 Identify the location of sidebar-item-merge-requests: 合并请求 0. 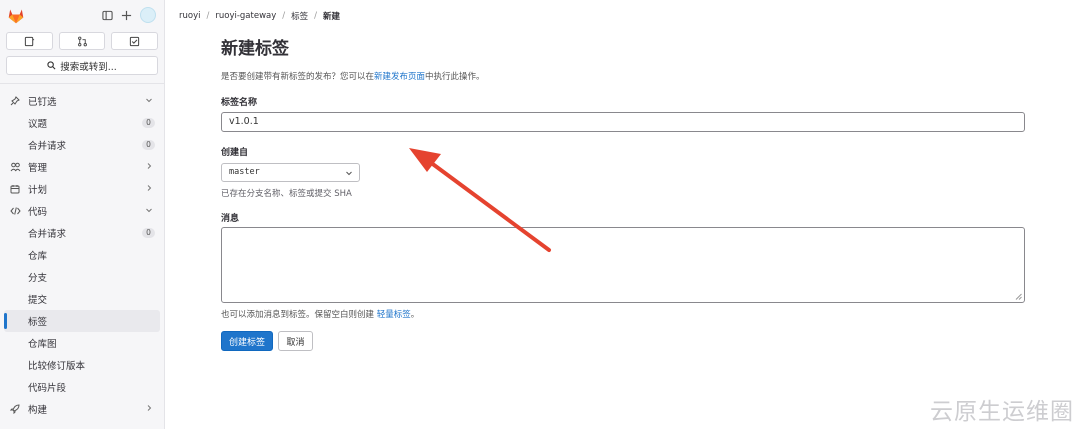
(82, 145).